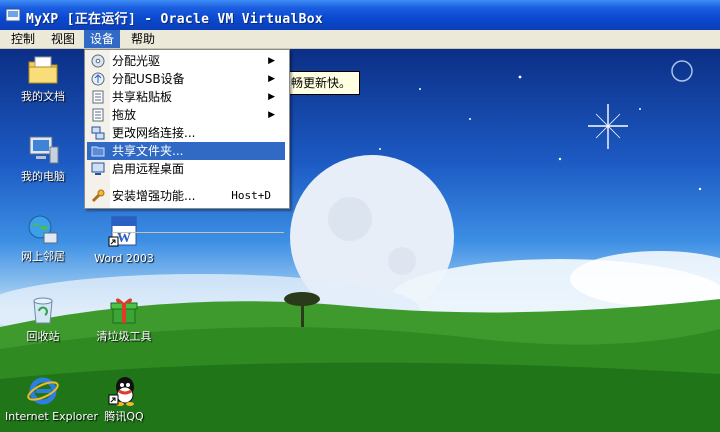 This screenshot has width=720, height=432. I want to click on menu-help: 帮助, so click(143, 39).